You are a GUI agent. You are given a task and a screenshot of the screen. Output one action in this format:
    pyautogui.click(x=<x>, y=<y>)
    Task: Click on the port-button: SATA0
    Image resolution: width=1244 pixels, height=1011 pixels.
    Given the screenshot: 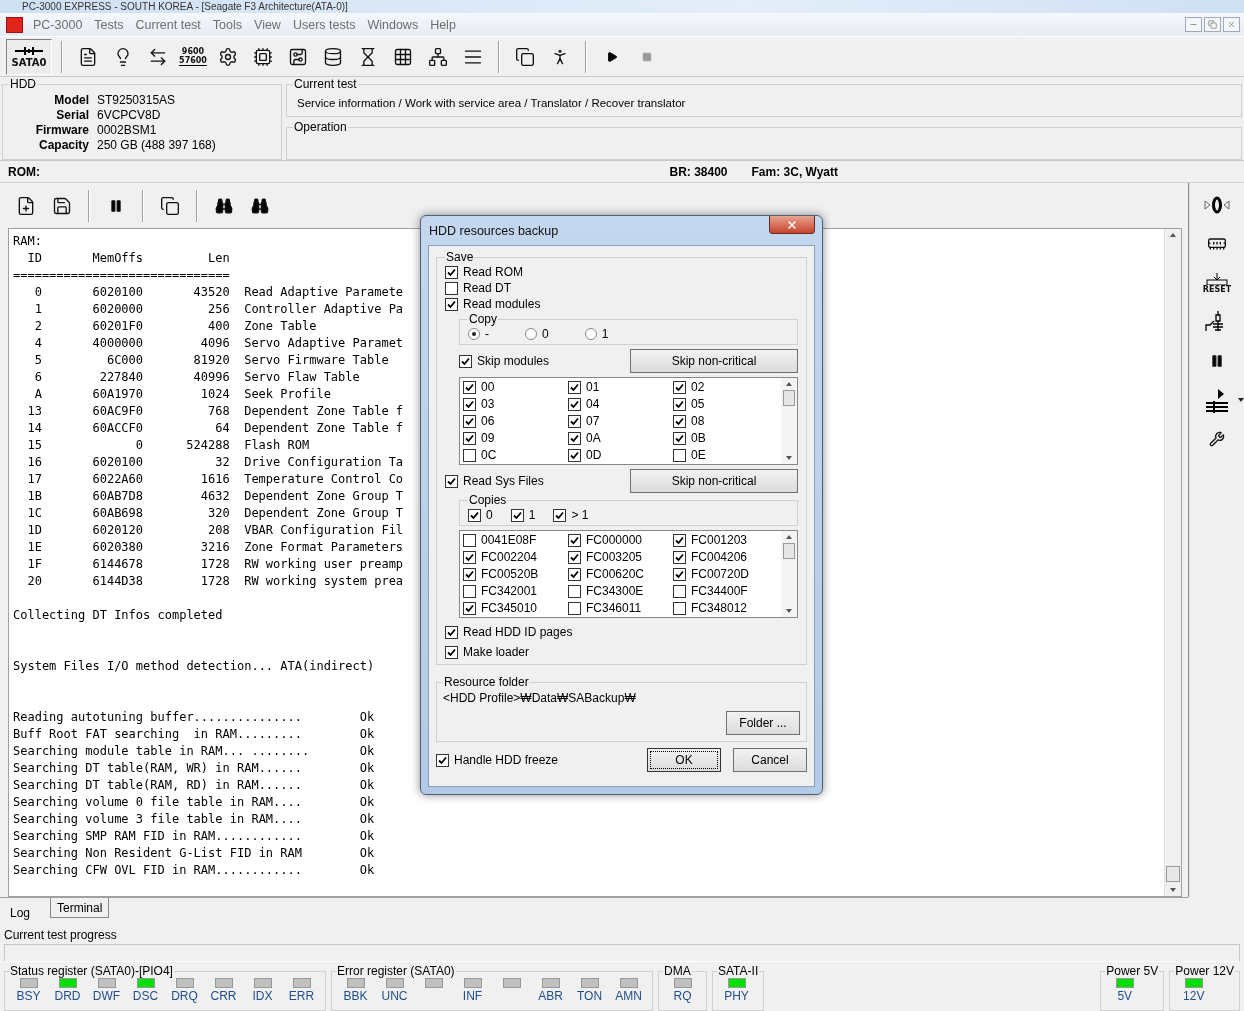 What is the action you would take?
    pyautogui.click(x=29, y=56)
    